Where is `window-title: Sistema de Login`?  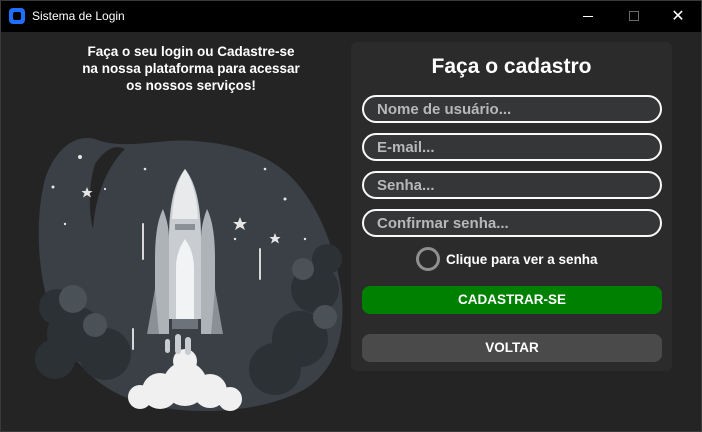 window-title: Sistema de Login is located at coordinates (78, 16).